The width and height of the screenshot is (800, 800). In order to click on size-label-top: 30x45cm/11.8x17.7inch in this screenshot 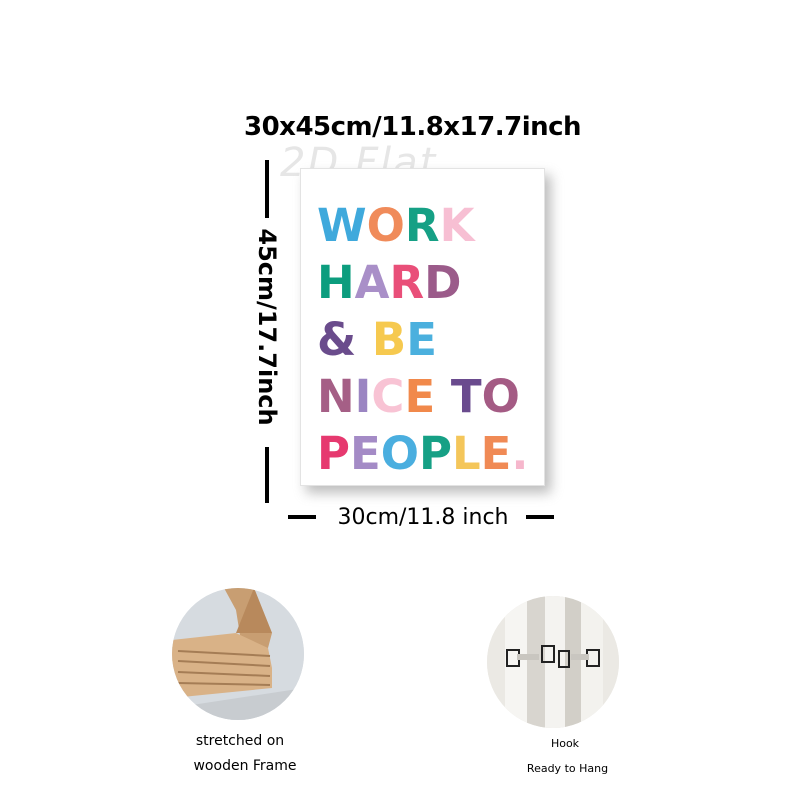, I will do `click(413, 127)`.